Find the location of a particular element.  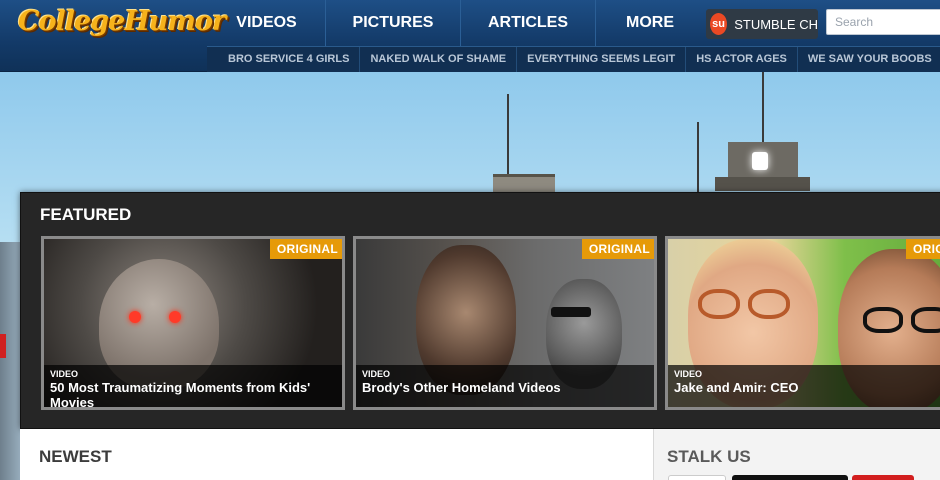

featured-card: ORIGINAL VIDEO Jake and Amir: CEO is located at coordinates (802, 323).